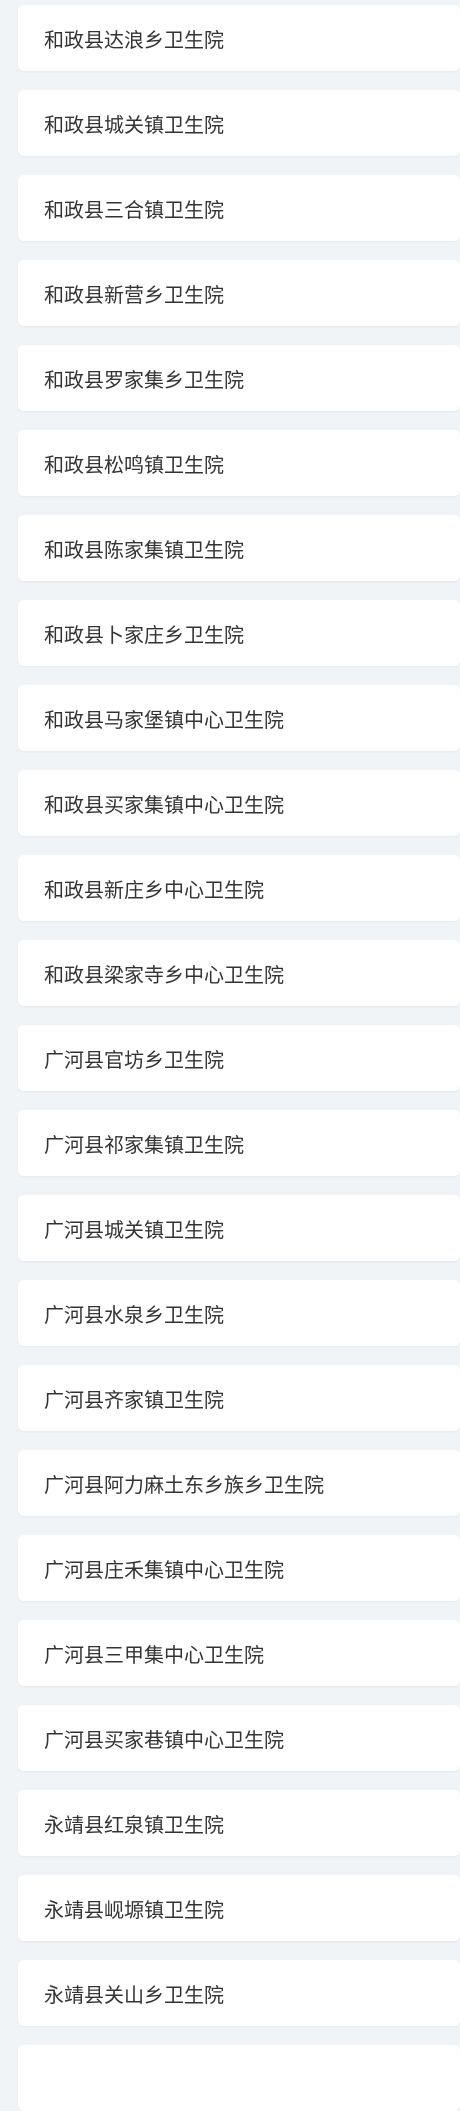  I want to click on list-item-label: 和政县卜家庄乡卫生院, so click(144, 634).